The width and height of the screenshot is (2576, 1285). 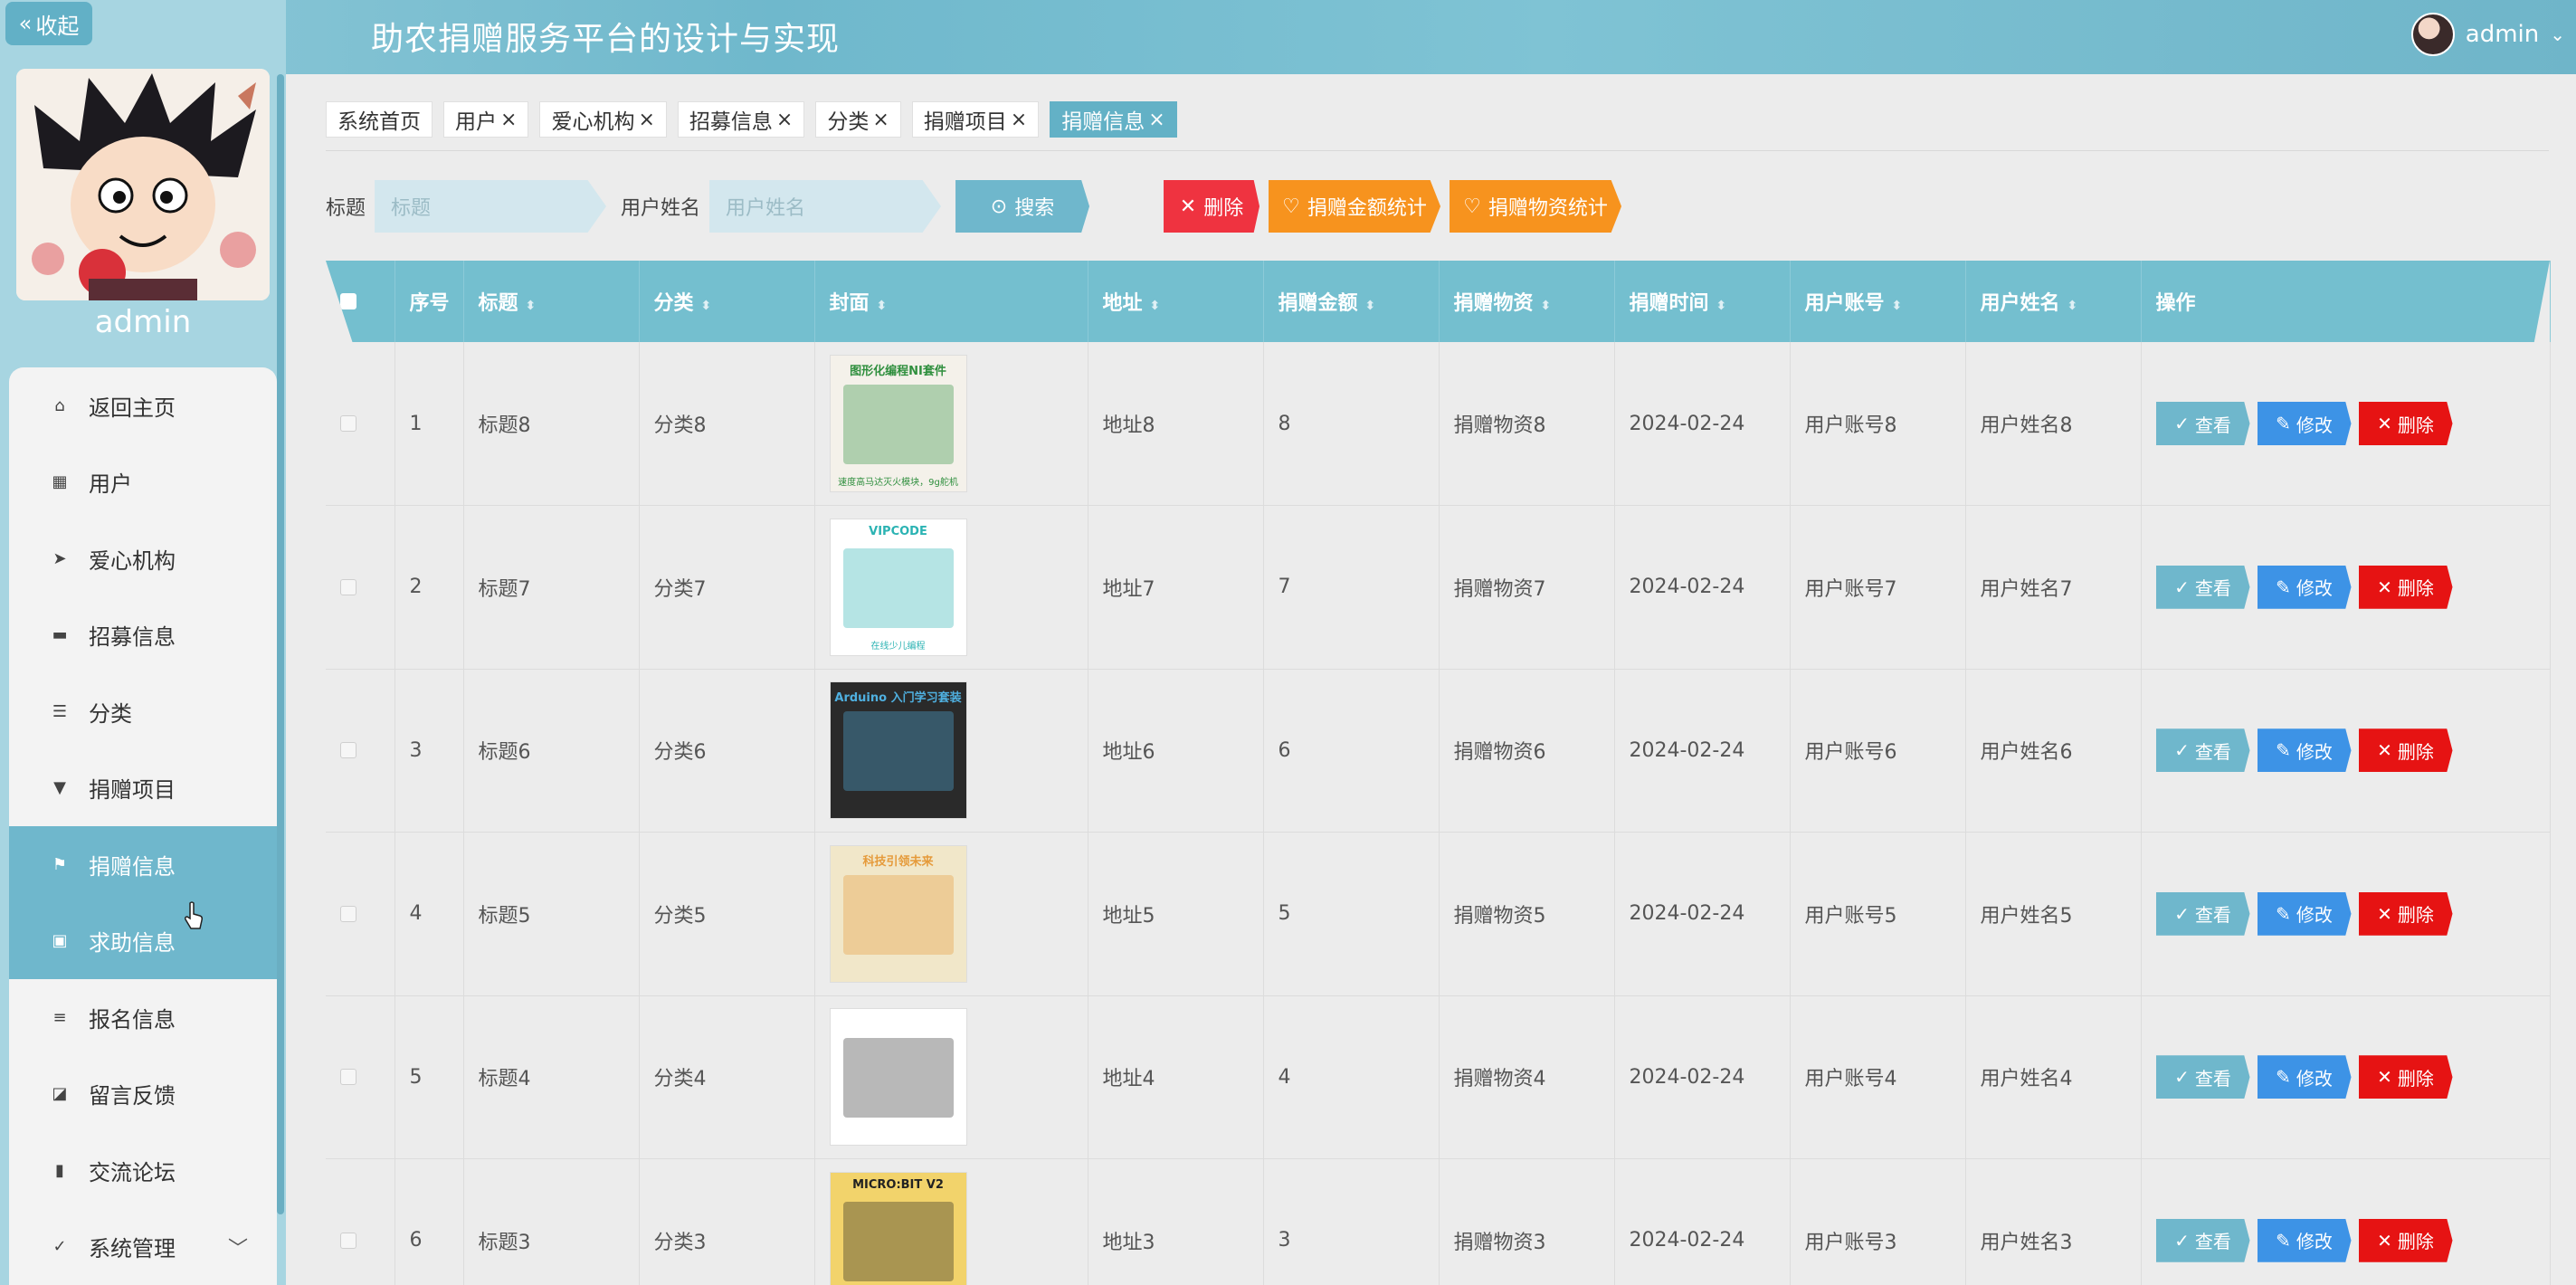 I want to click on sidebar-item-feedback: ◪ 留言反馈, so click(x=143, y=1094).